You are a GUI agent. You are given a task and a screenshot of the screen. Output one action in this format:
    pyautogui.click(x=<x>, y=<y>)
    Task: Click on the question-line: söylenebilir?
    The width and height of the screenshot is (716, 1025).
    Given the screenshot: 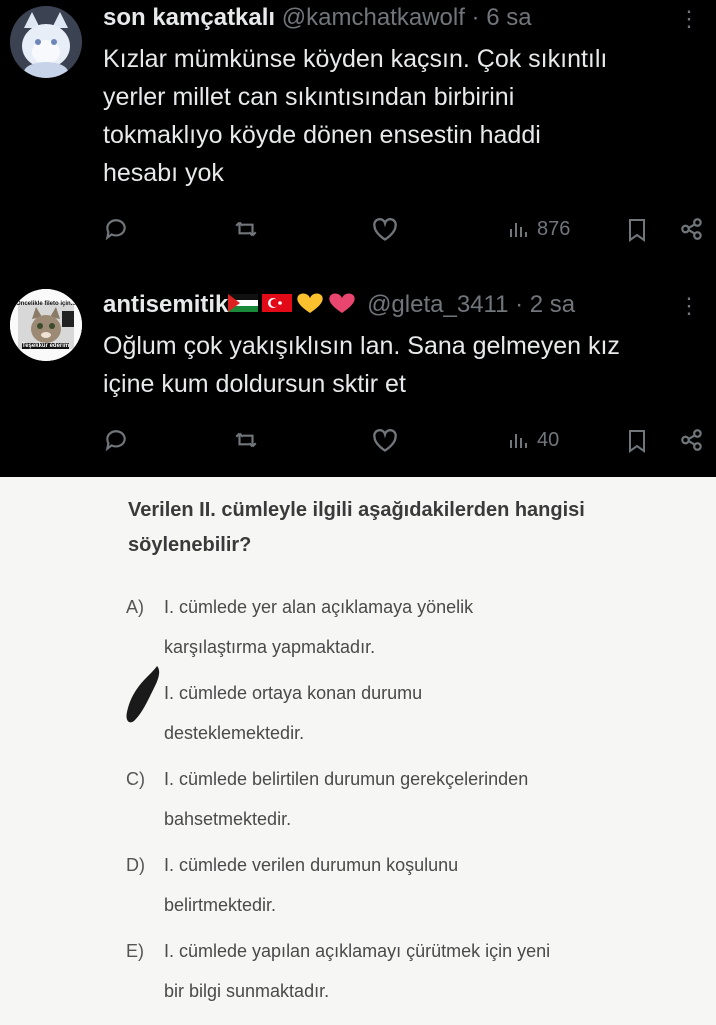 What is the action you would take?
    pyautogui.click(x=190, y=545)
    